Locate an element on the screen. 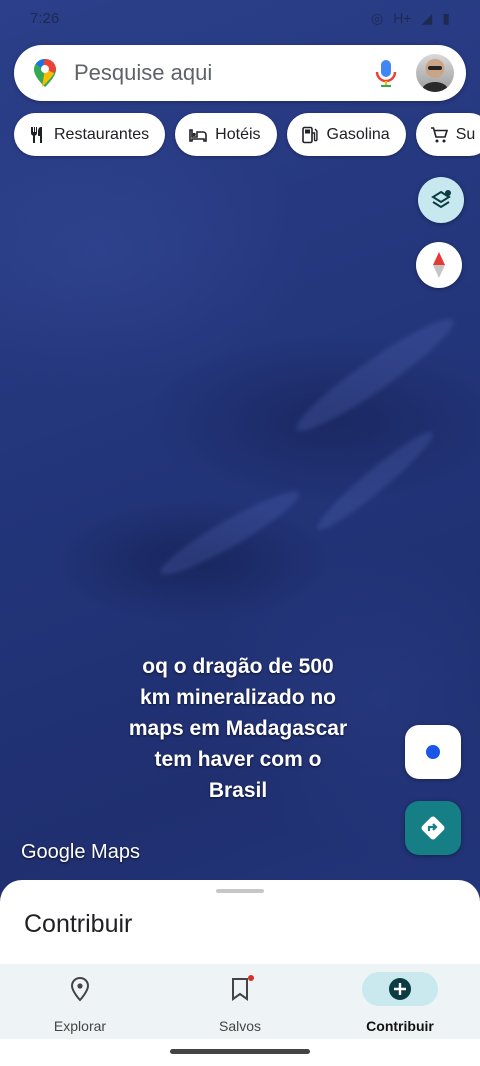 The width and height of the screenshot is (480, 1066). nav-label: Explorar is located at coordinates (80, 1026).